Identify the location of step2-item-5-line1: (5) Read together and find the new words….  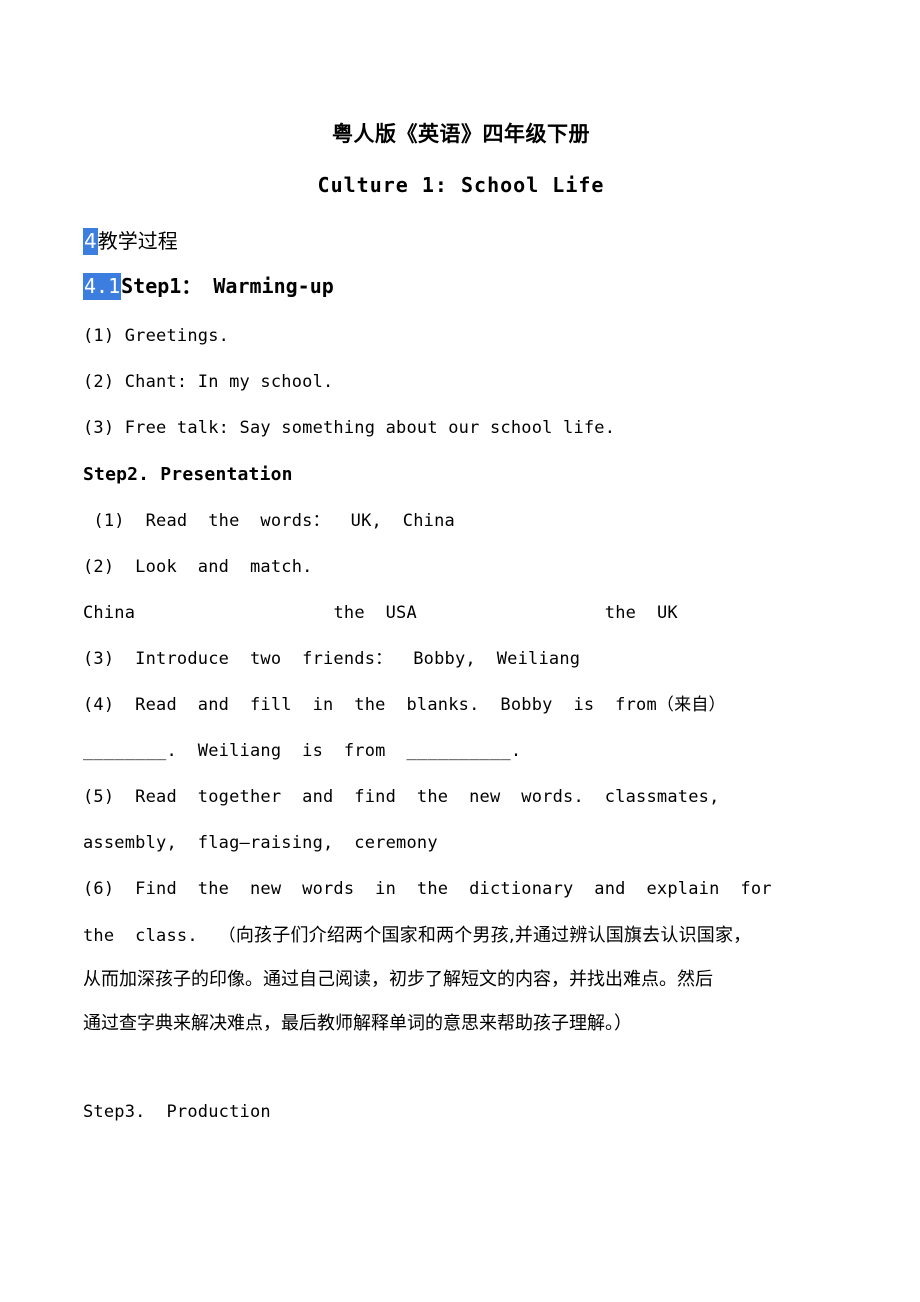
(401, 797).